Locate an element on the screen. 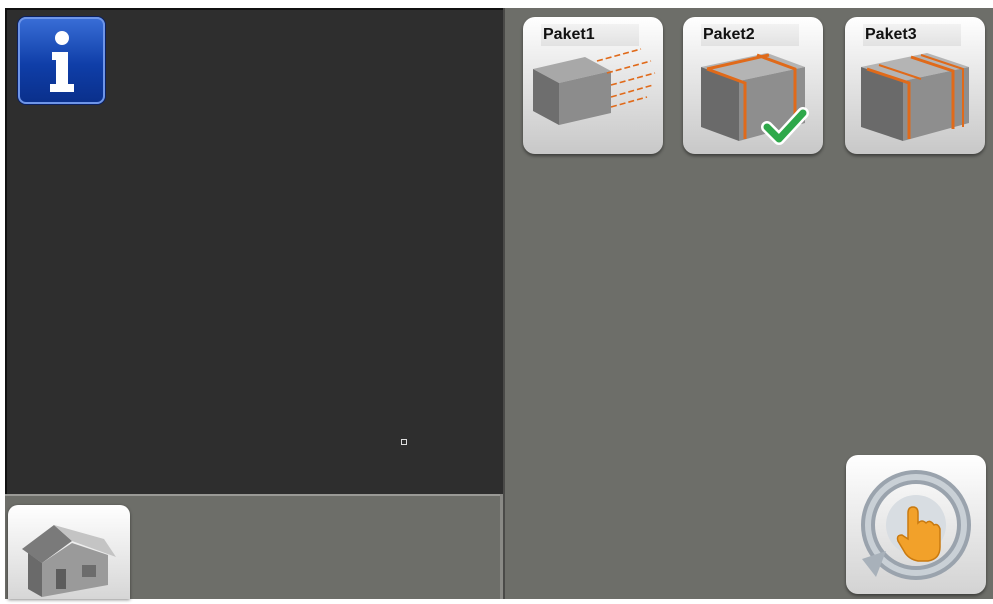 The width and height of the screenshot is (993, 604). home-button is located at coordinates (69, 552).